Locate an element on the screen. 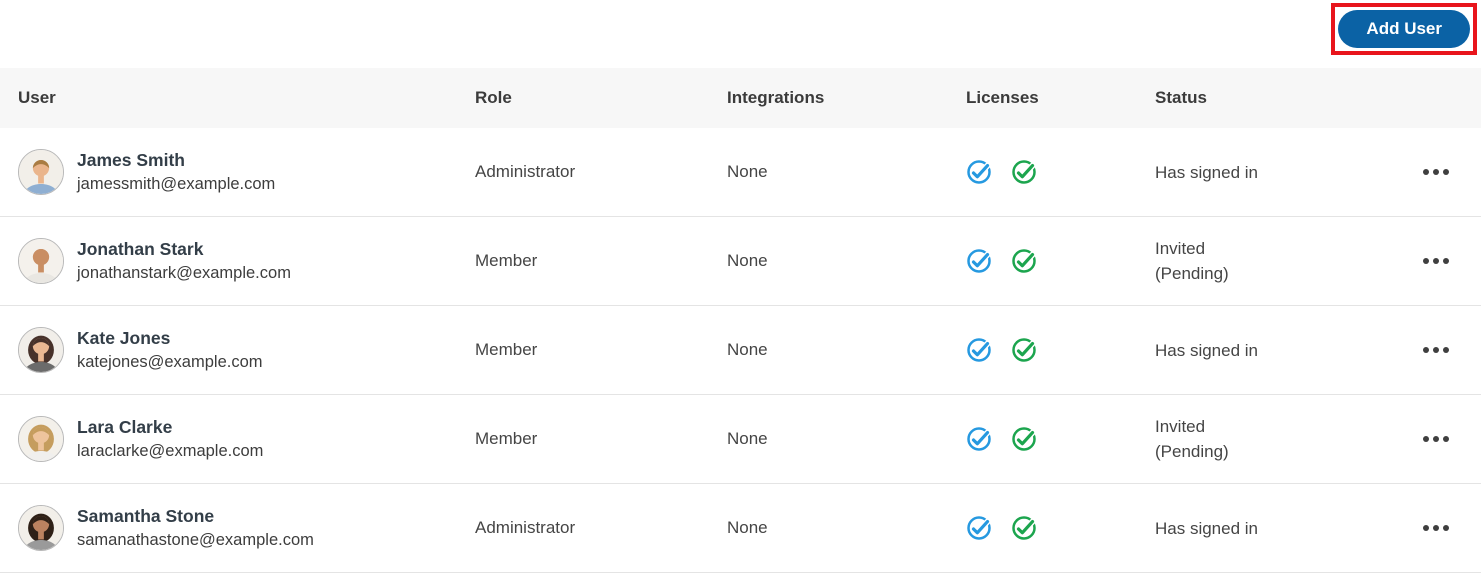  click-target-highlight: Add User is located at coordinates (1404, 29).